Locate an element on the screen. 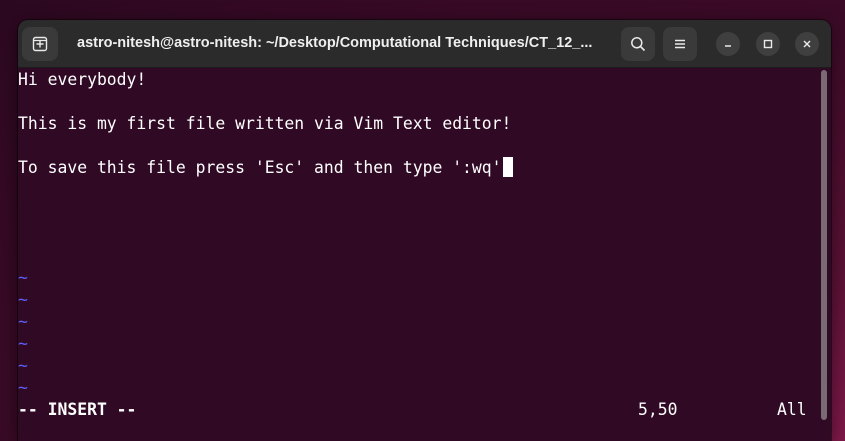  cursor-position: 5,50 is located at coordinates (658, 409).